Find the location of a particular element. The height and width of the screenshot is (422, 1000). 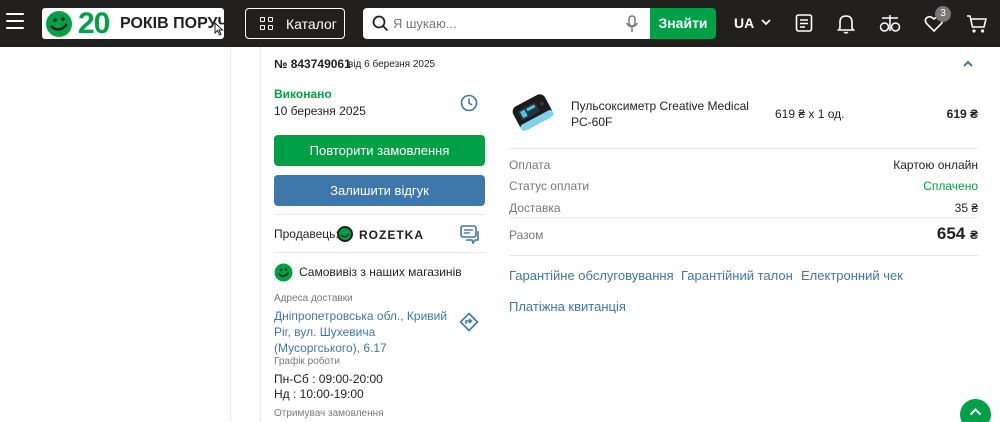

order-date: від 6 березня 2025 is located at coordinates (392, 64).